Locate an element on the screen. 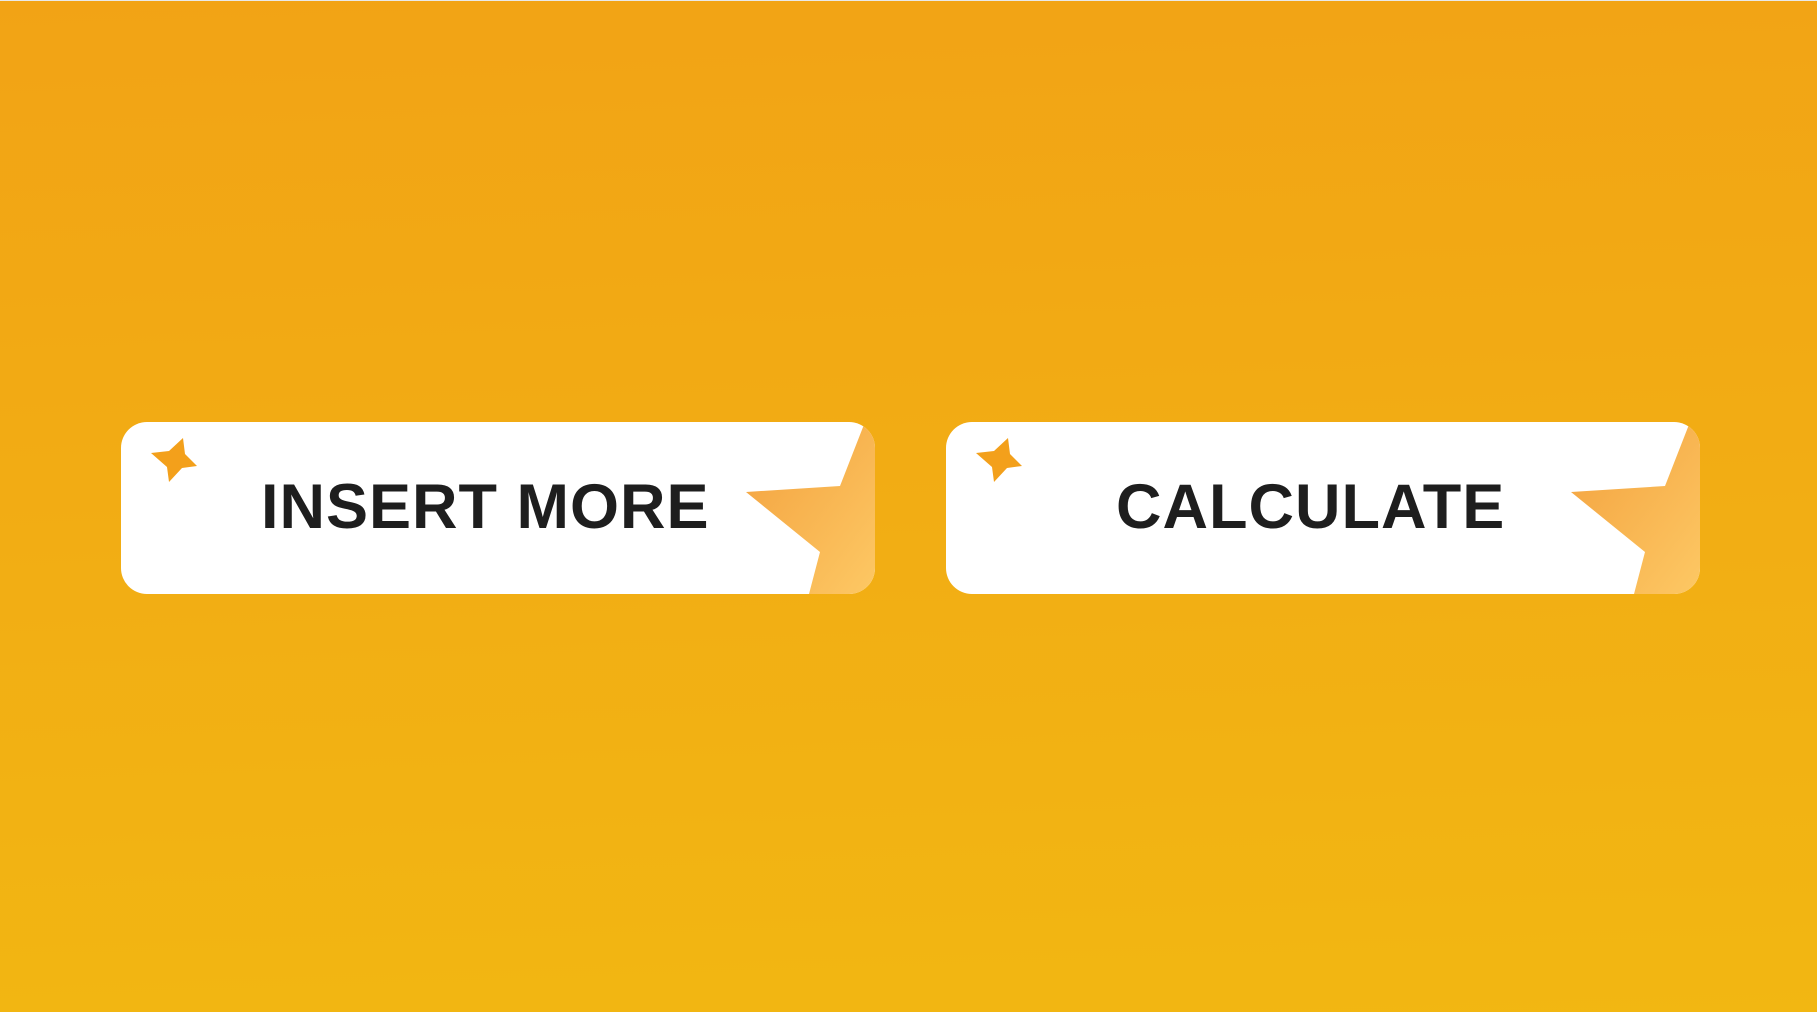 The width and height of the screenshot is (1820, 1016). top-edge-line is located at coordinates (910, 0).